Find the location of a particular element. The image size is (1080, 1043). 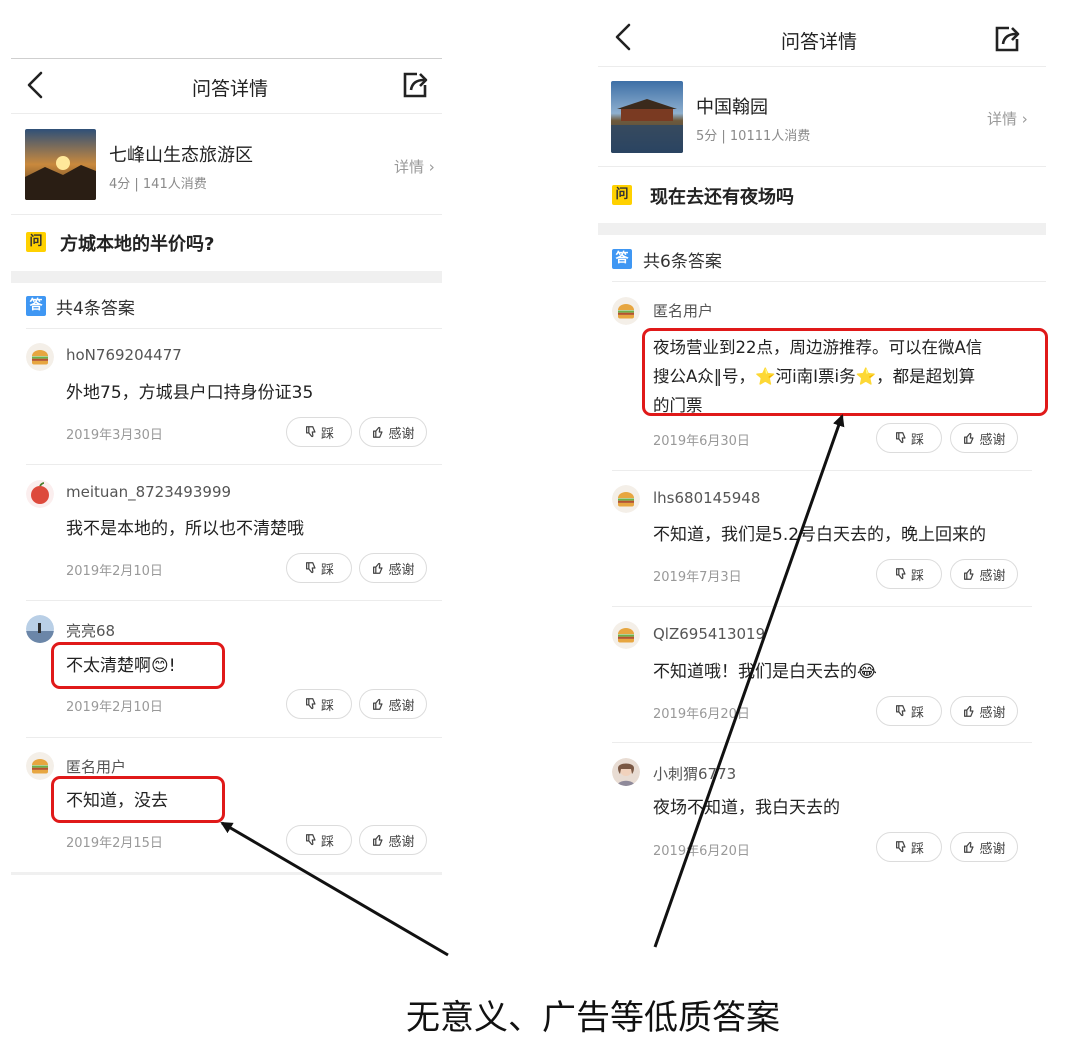

arrow-to-left-answers is located at coordinates (334, 889).